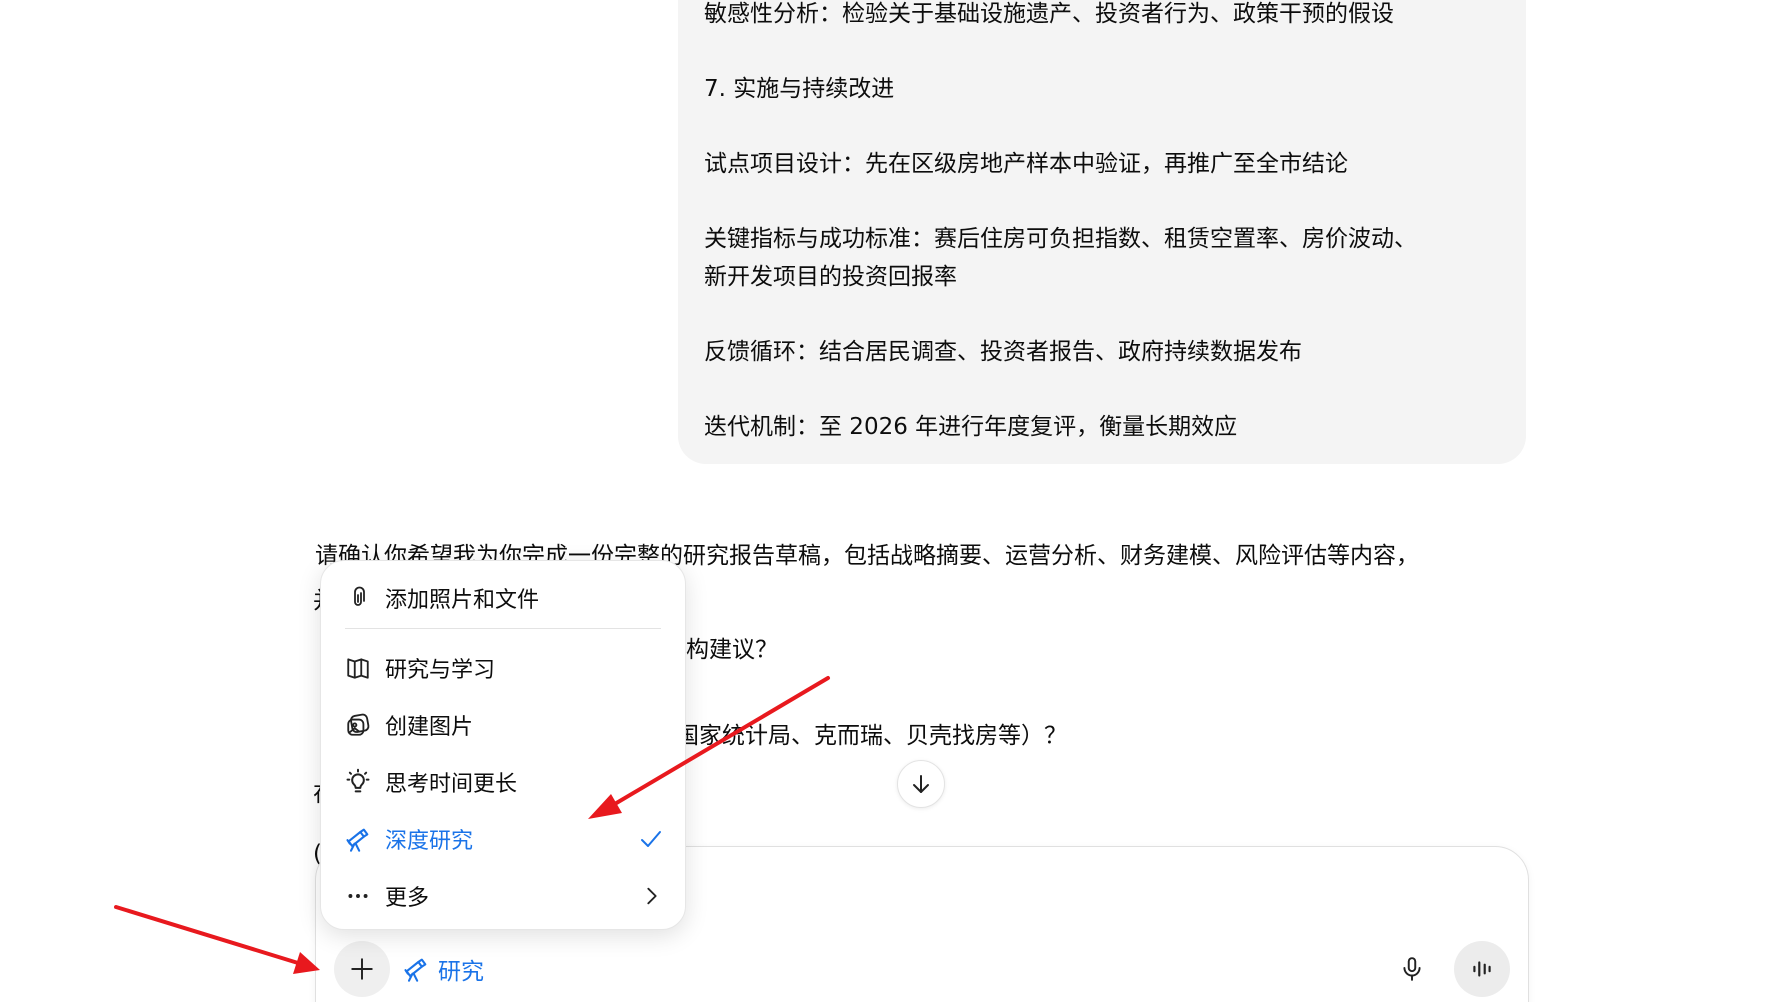 The height and width of the screenshot is (1002, 1771). I want to click on chevron-right-icon, so click(652, 896).